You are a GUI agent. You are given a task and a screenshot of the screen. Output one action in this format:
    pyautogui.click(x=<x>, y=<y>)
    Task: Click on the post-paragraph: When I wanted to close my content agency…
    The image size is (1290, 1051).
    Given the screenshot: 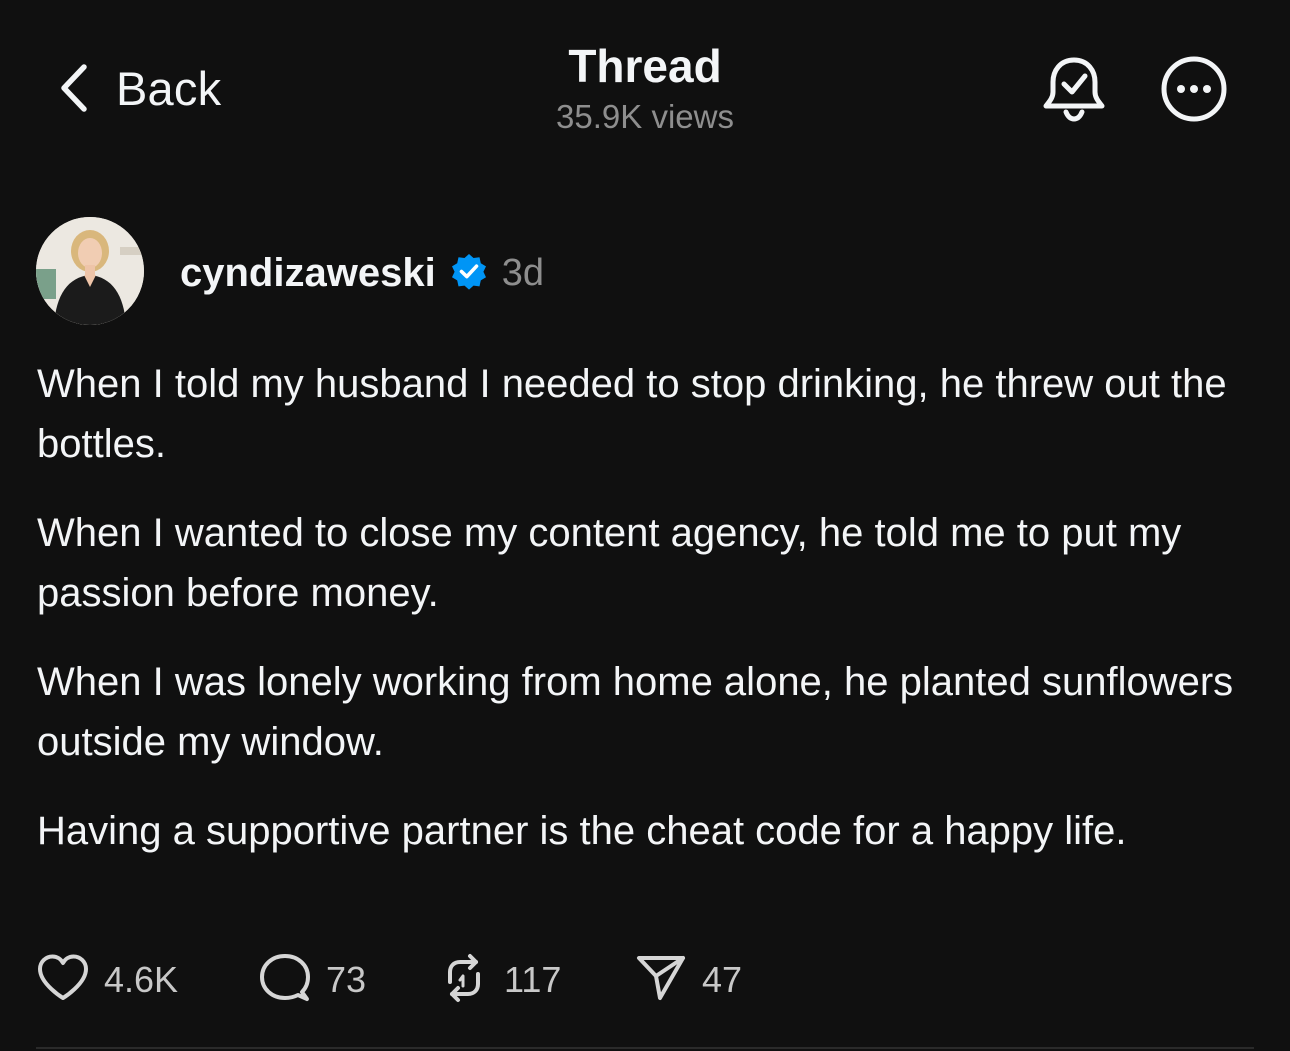 What is the action you would take?
    pyautogui.click(x=609, y=563)
    